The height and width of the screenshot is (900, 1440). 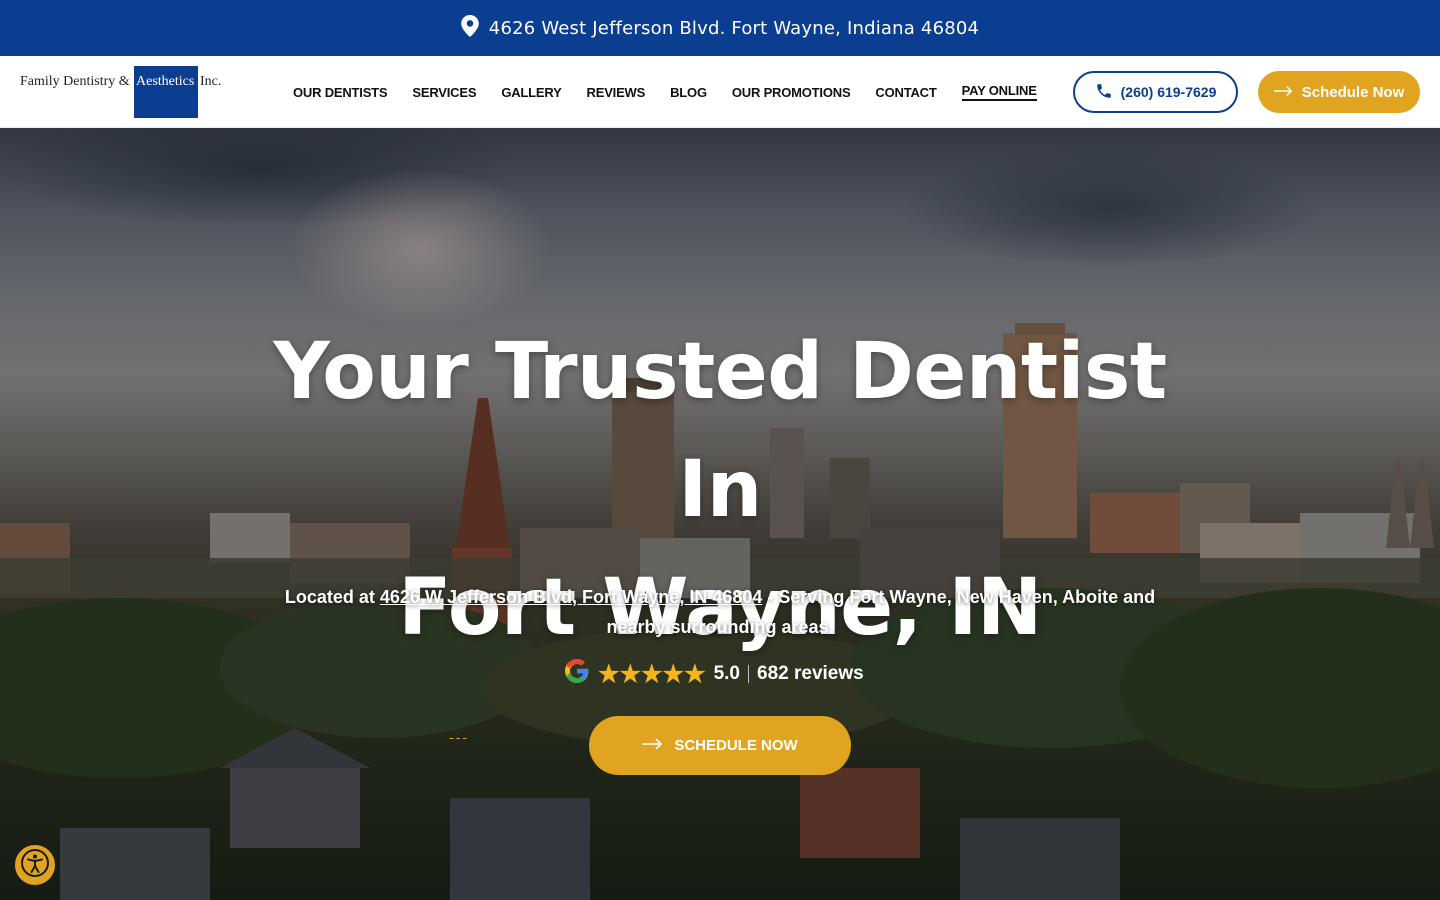 I want to click on map-pin-icon, so click(x=469, y=28).